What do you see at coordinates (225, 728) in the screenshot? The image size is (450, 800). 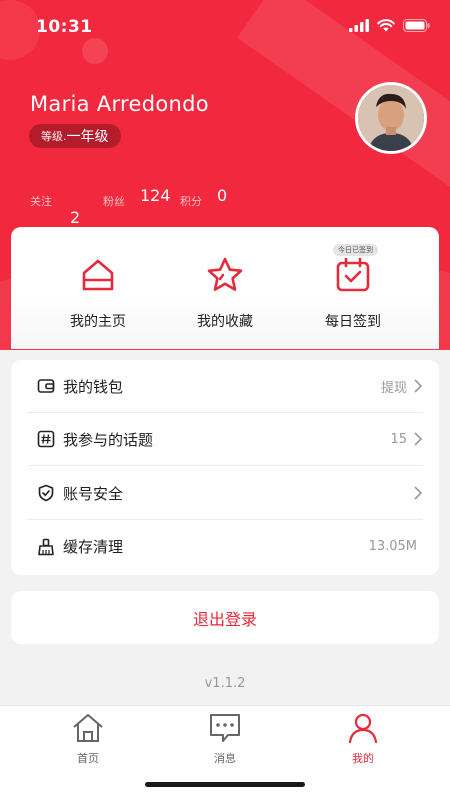 I see `message-icon` at bounding box center [225, 728].